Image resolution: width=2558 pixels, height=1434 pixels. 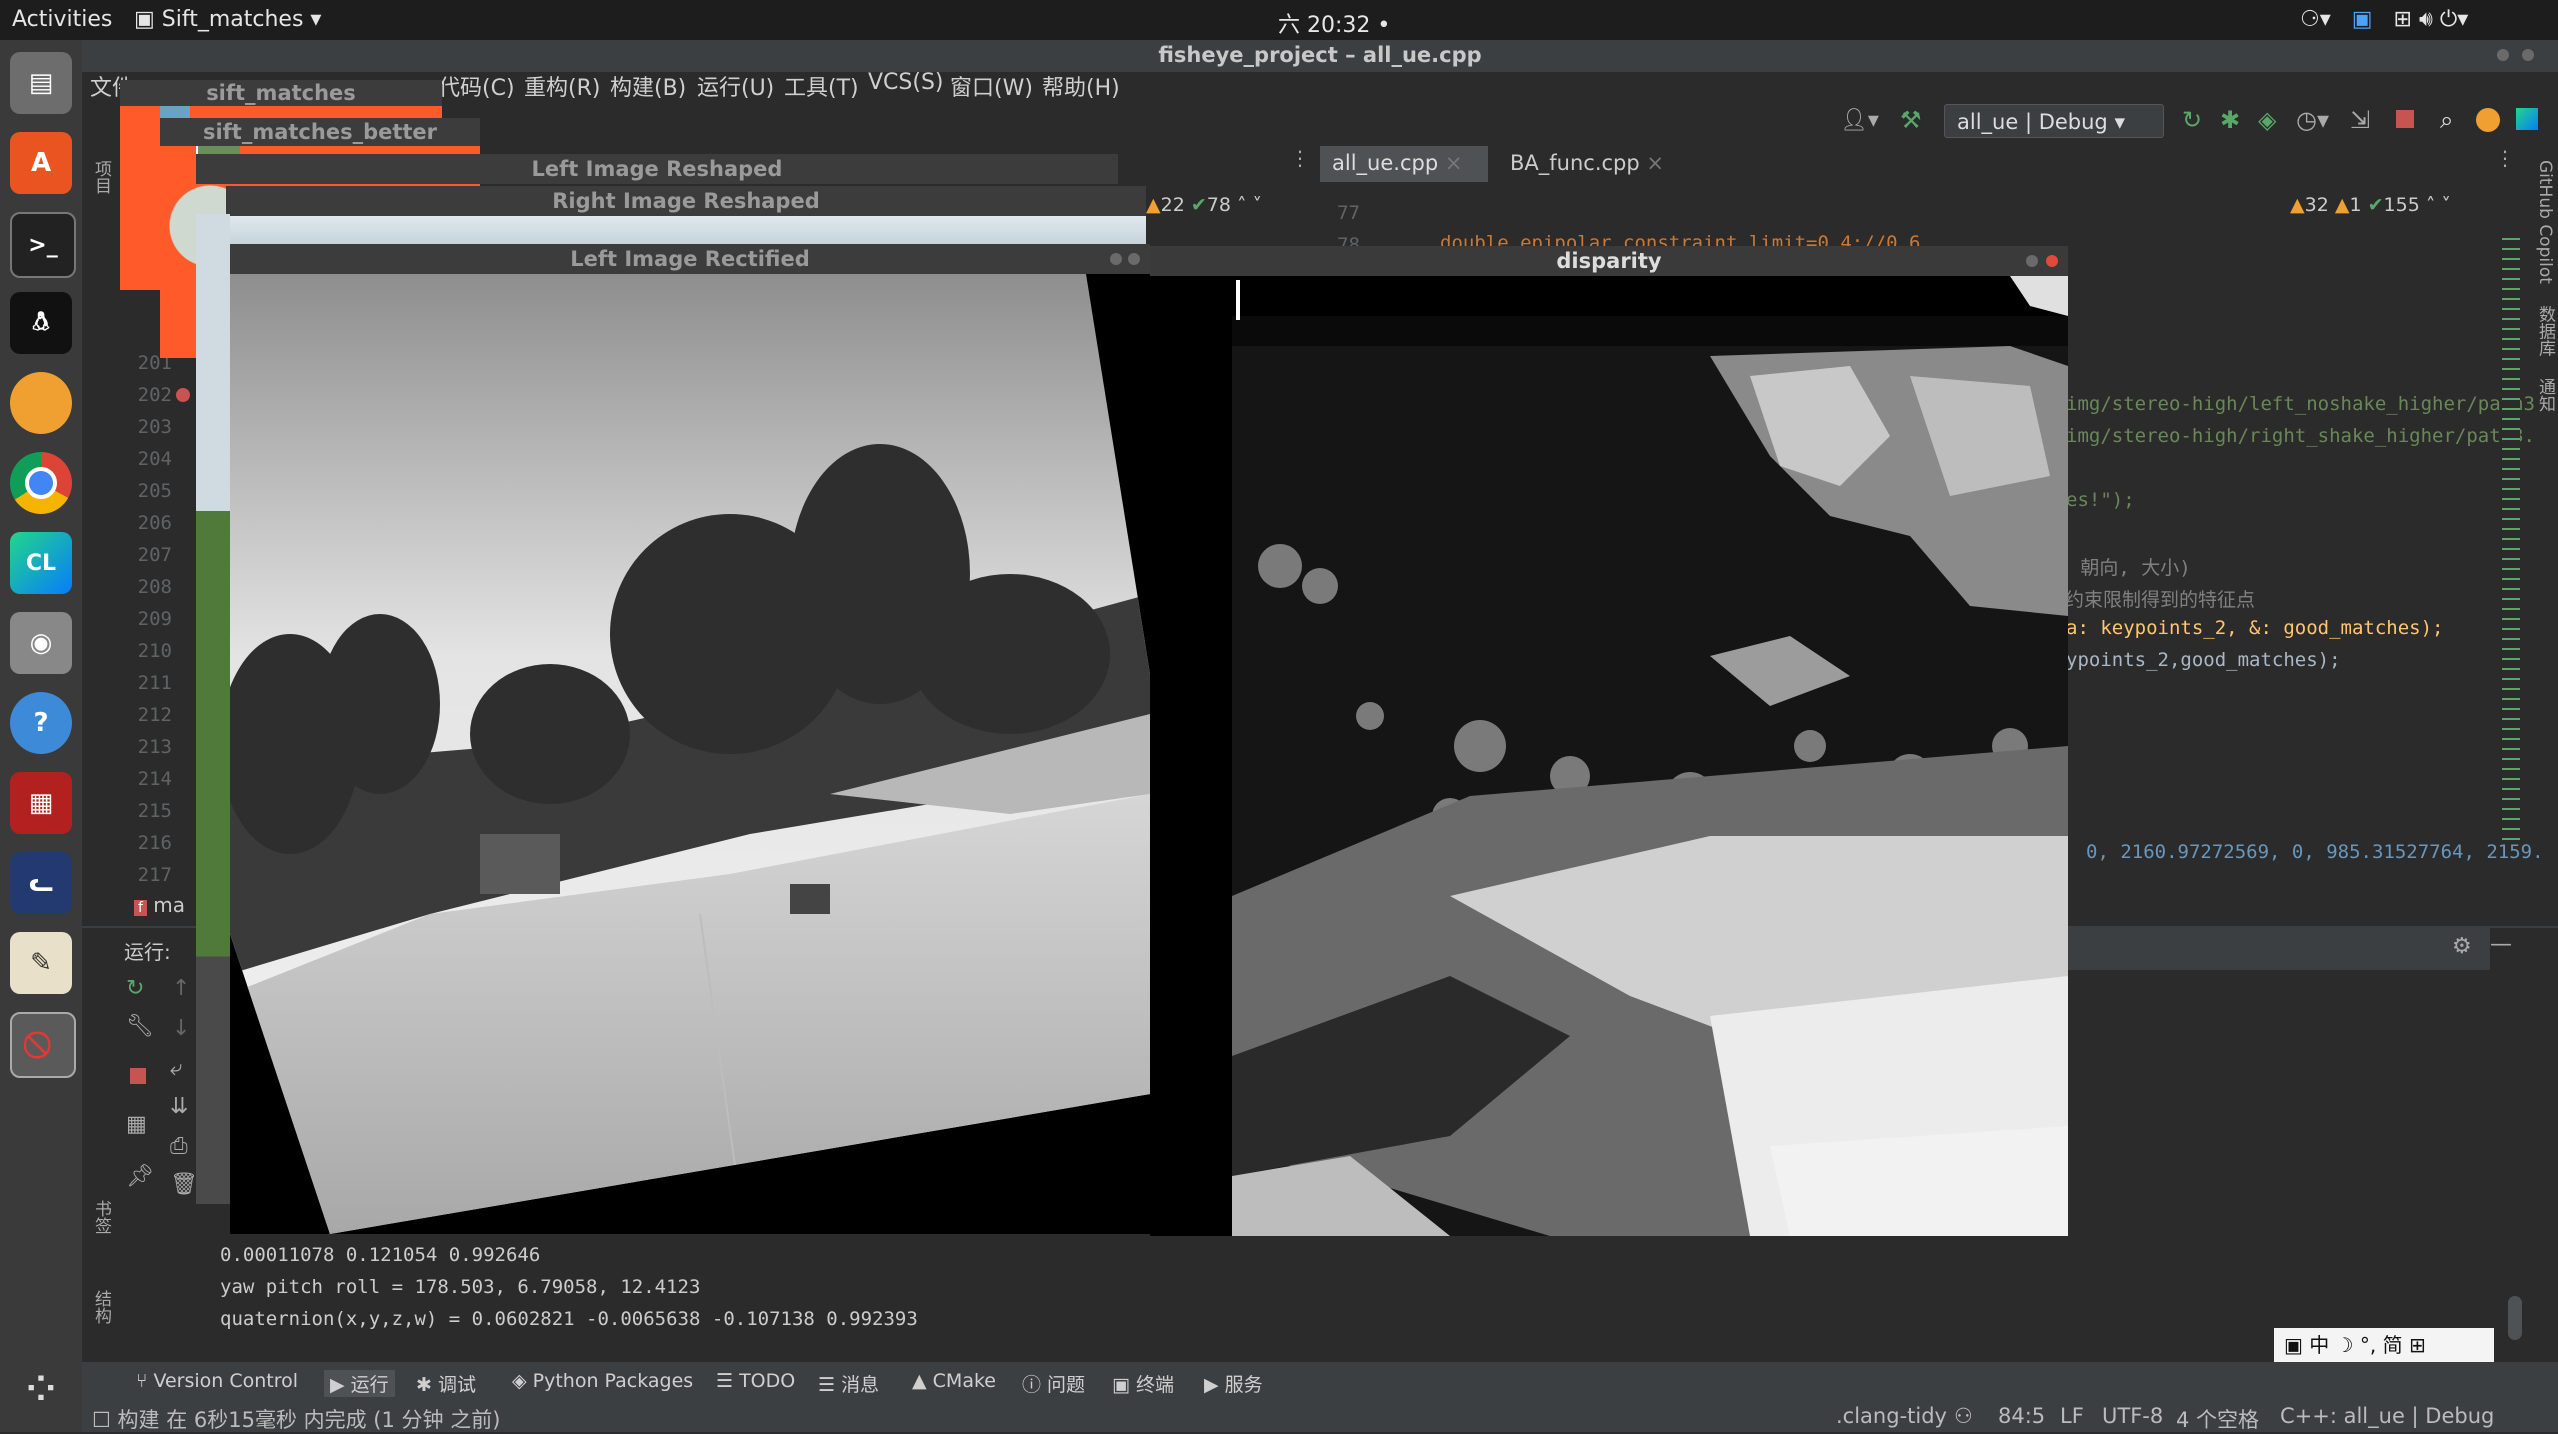 What do you see at coordinates (1334, 23) in the screenshot?
I see `clock: 六 20:32 •` at bounding box center [1334, 23].